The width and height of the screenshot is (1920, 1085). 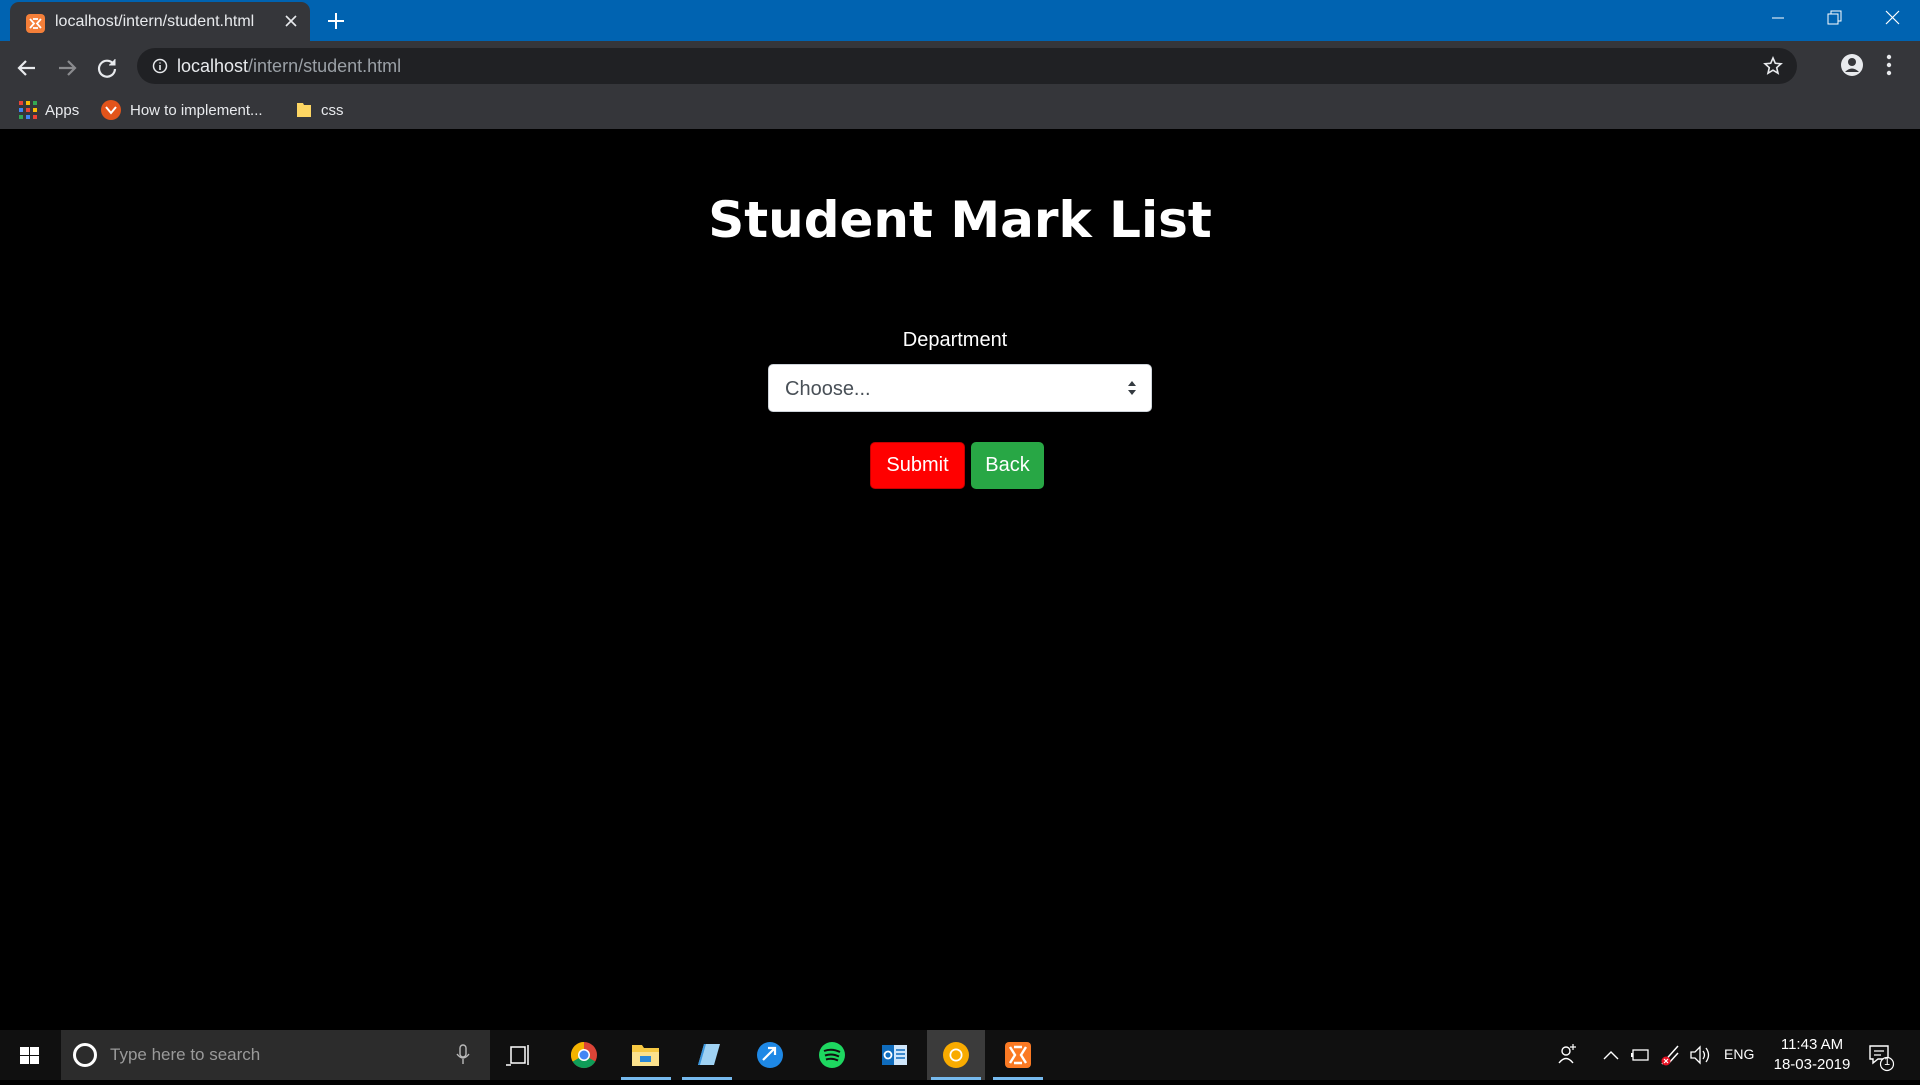 I want to click on taskbar-notepad-app, so click(x=707, y=1055).